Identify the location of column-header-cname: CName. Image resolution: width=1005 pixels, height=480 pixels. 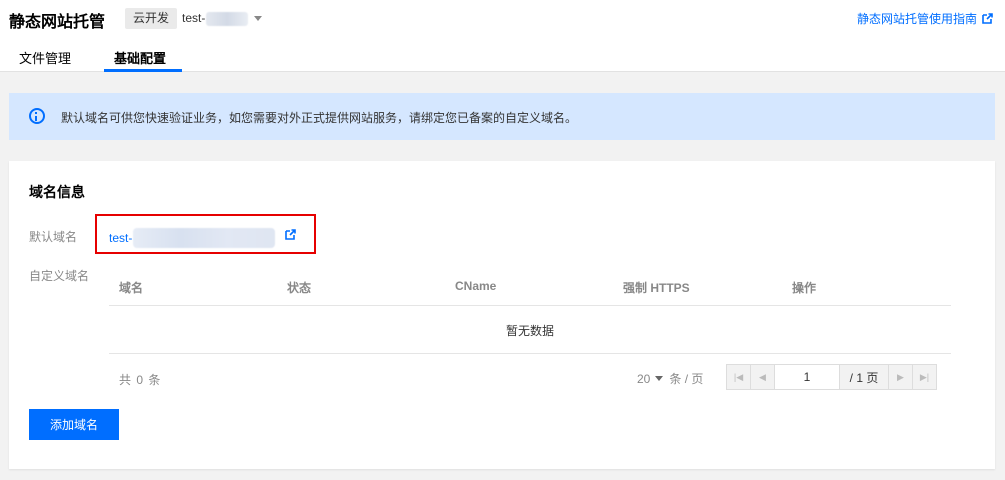
(476, 286).